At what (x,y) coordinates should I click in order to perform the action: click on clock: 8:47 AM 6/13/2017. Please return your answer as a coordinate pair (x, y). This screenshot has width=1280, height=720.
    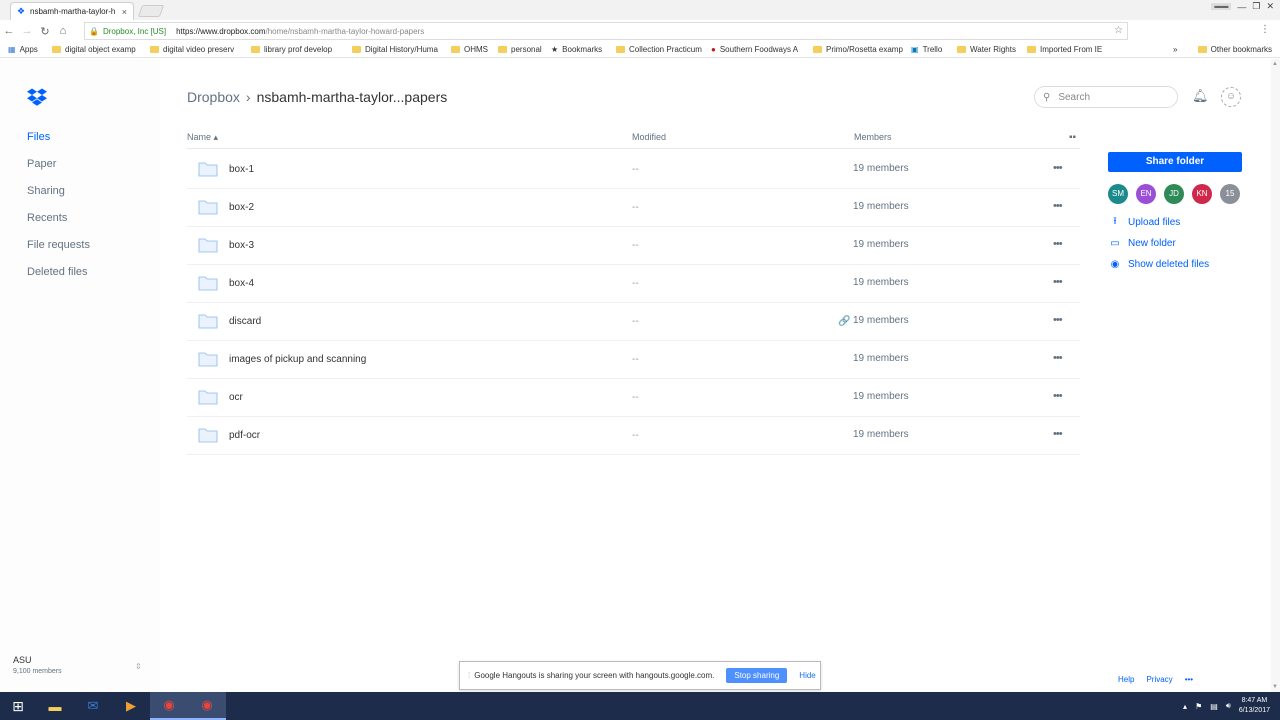
    Looking at the image, I should click on (1254, 706).